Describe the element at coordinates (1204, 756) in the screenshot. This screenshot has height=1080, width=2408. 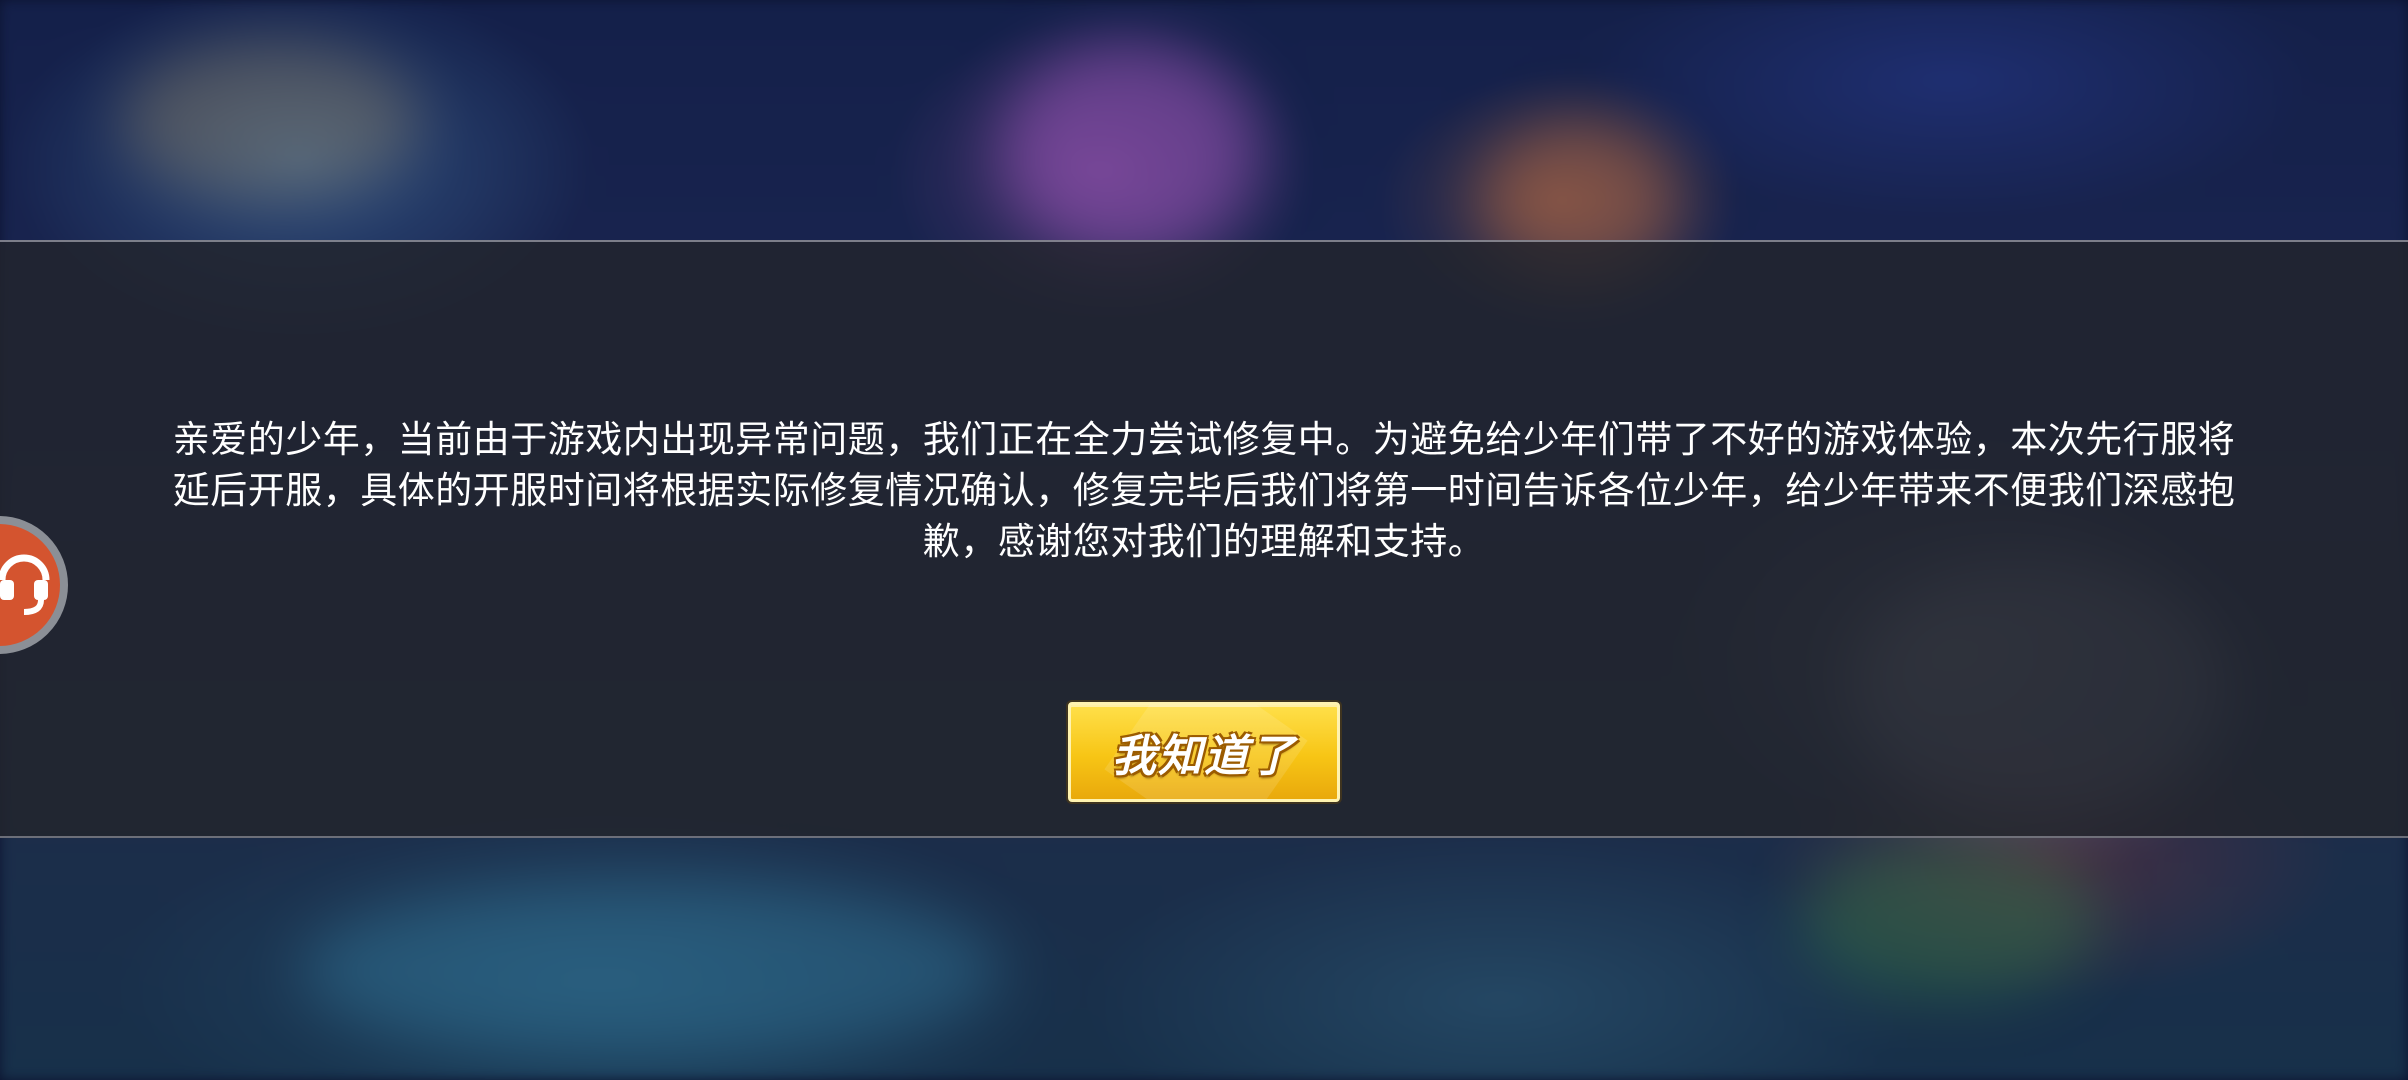
I see `i-understand-button-label: 我知道了` at that location.